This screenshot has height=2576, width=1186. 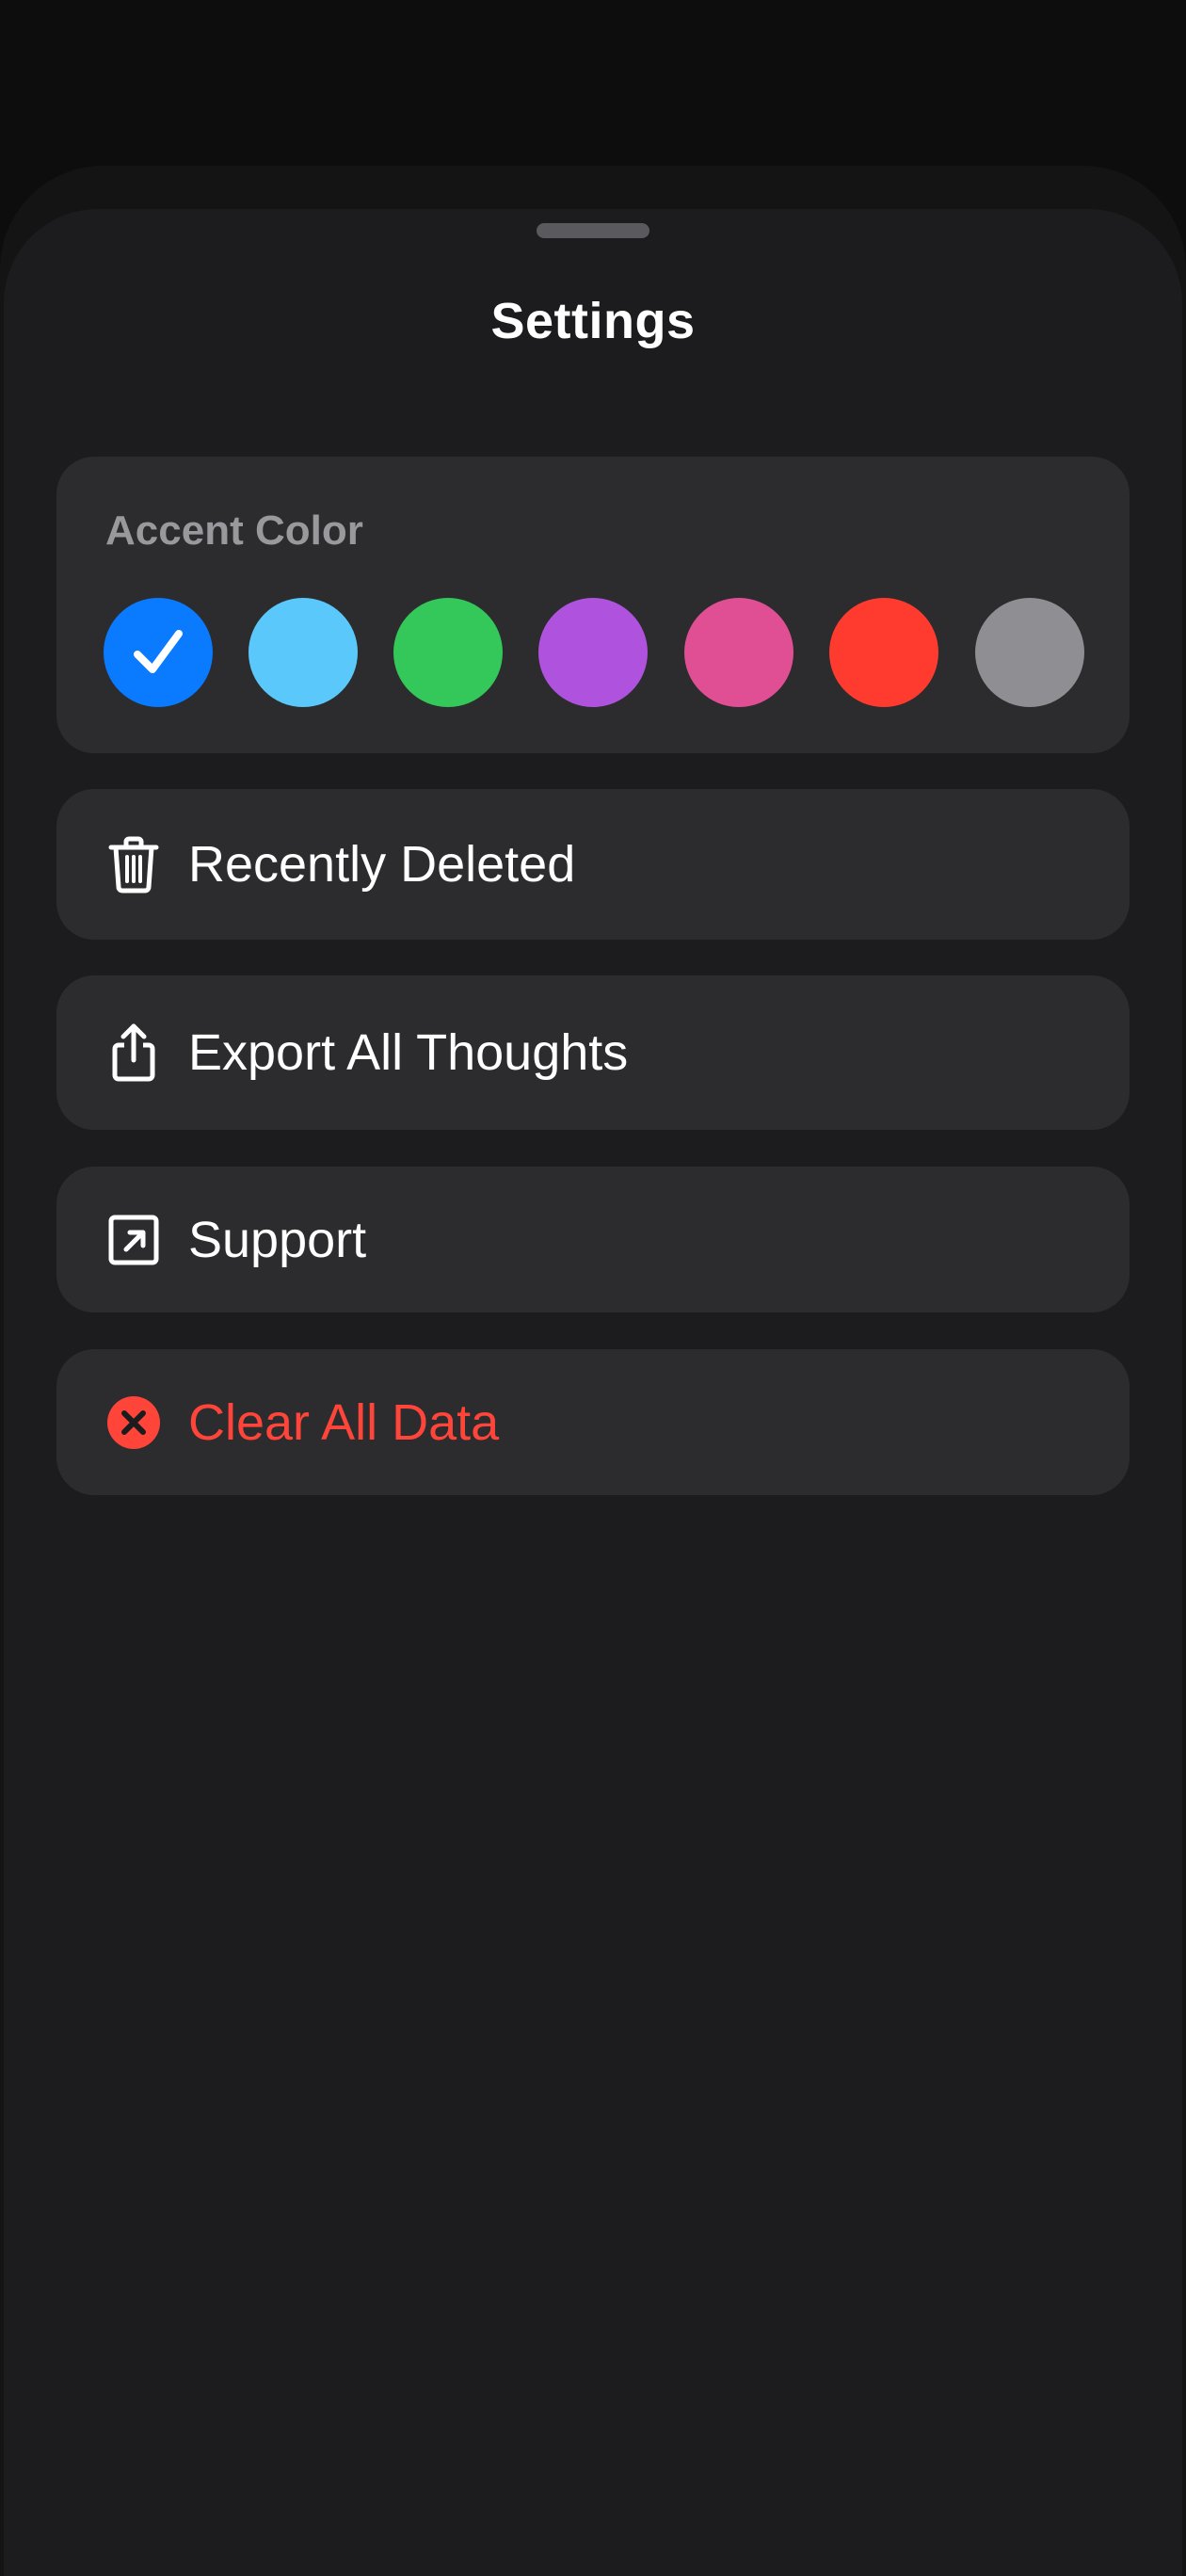 I want to click on page-title: Settings, so click(x=593, y=321).